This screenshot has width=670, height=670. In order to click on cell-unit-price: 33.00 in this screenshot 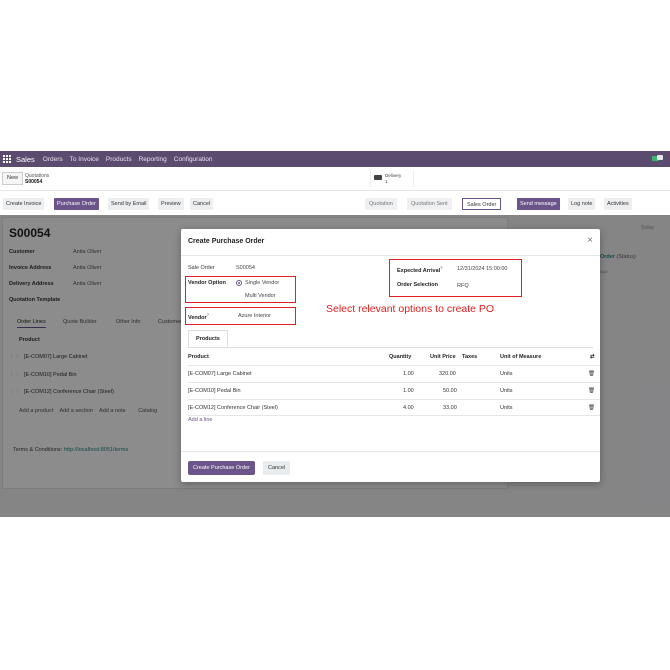, I will do `click(450, 408)`.